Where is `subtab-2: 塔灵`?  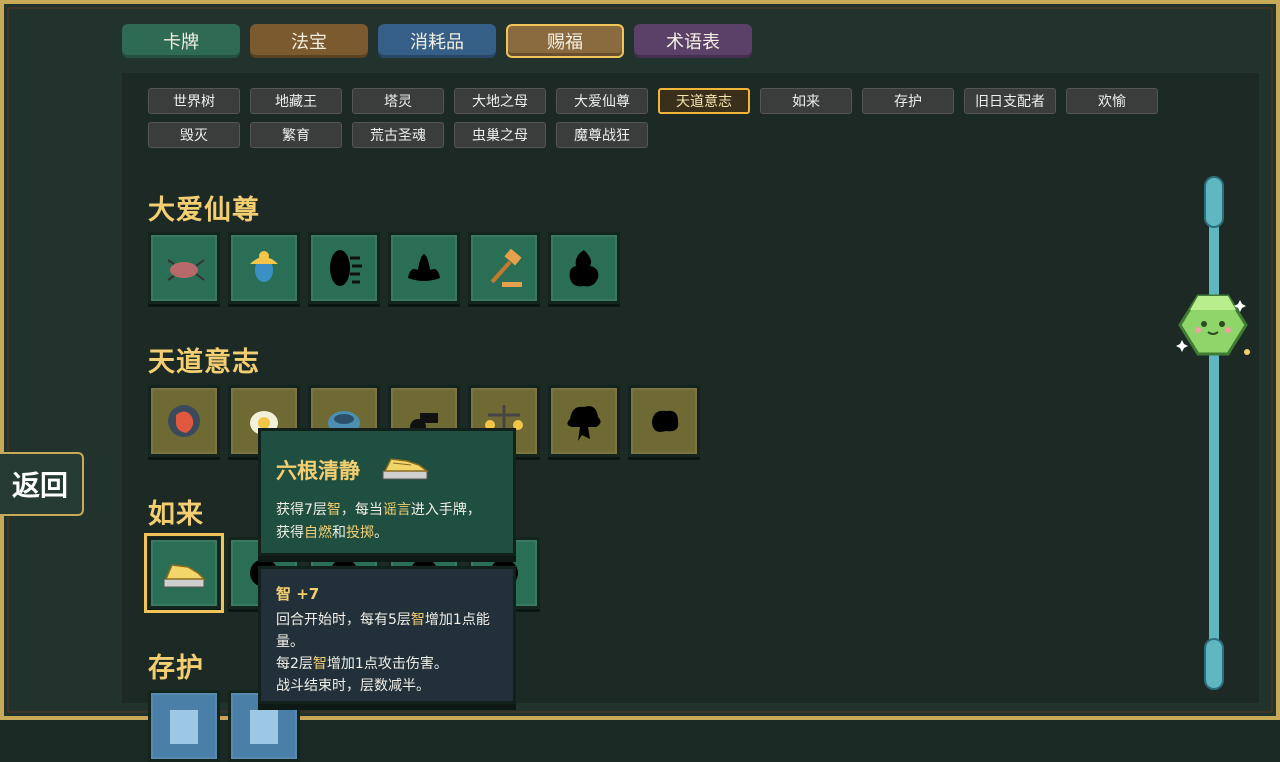 subtab-2: 塔灵 is located at coordinates (398, 101).